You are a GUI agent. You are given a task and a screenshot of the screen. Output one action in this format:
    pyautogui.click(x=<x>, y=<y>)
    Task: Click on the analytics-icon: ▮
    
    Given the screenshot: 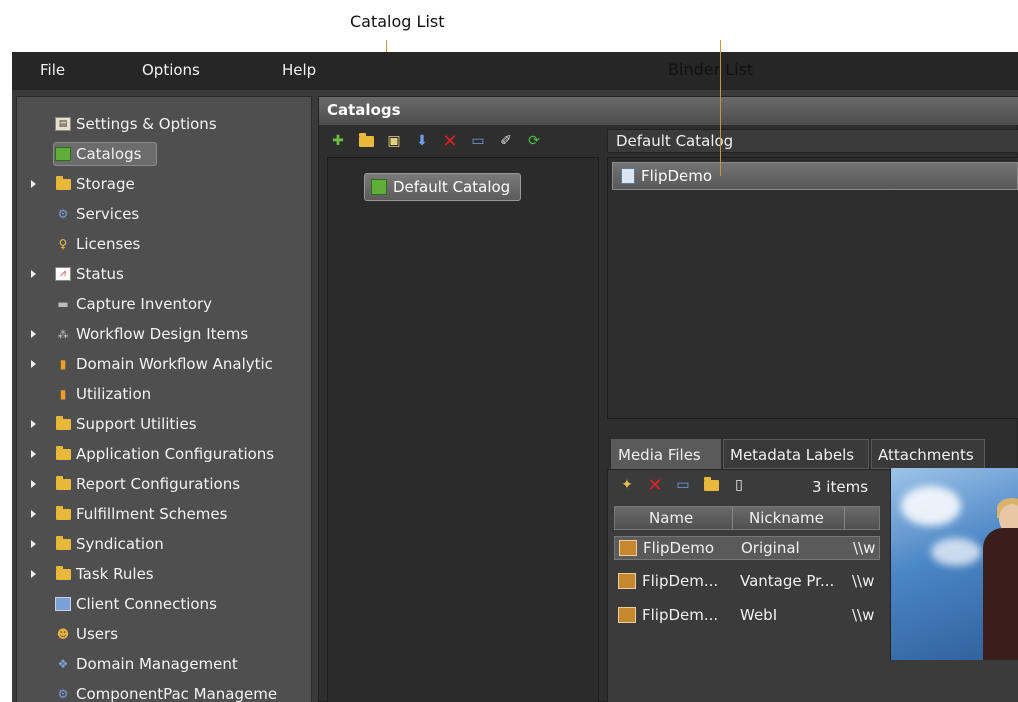 What is the action you would take?
    pyautogui.click(x=63, y=364)
    